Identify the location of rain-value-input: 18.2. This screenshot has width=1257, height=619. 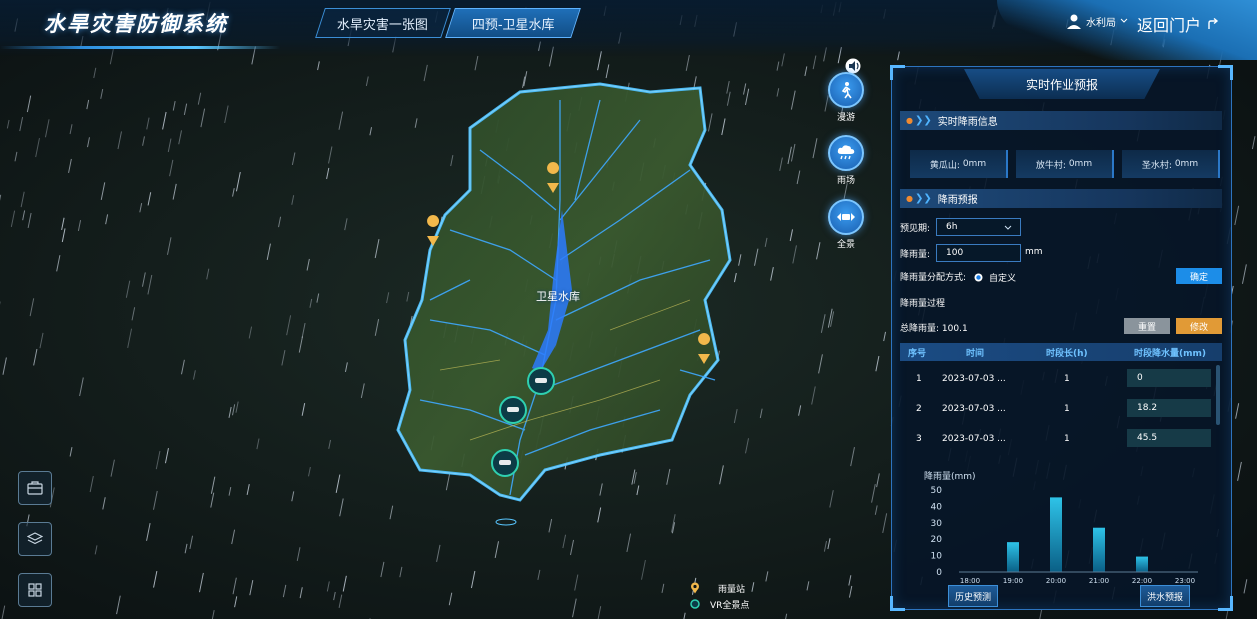
(1169, 408).